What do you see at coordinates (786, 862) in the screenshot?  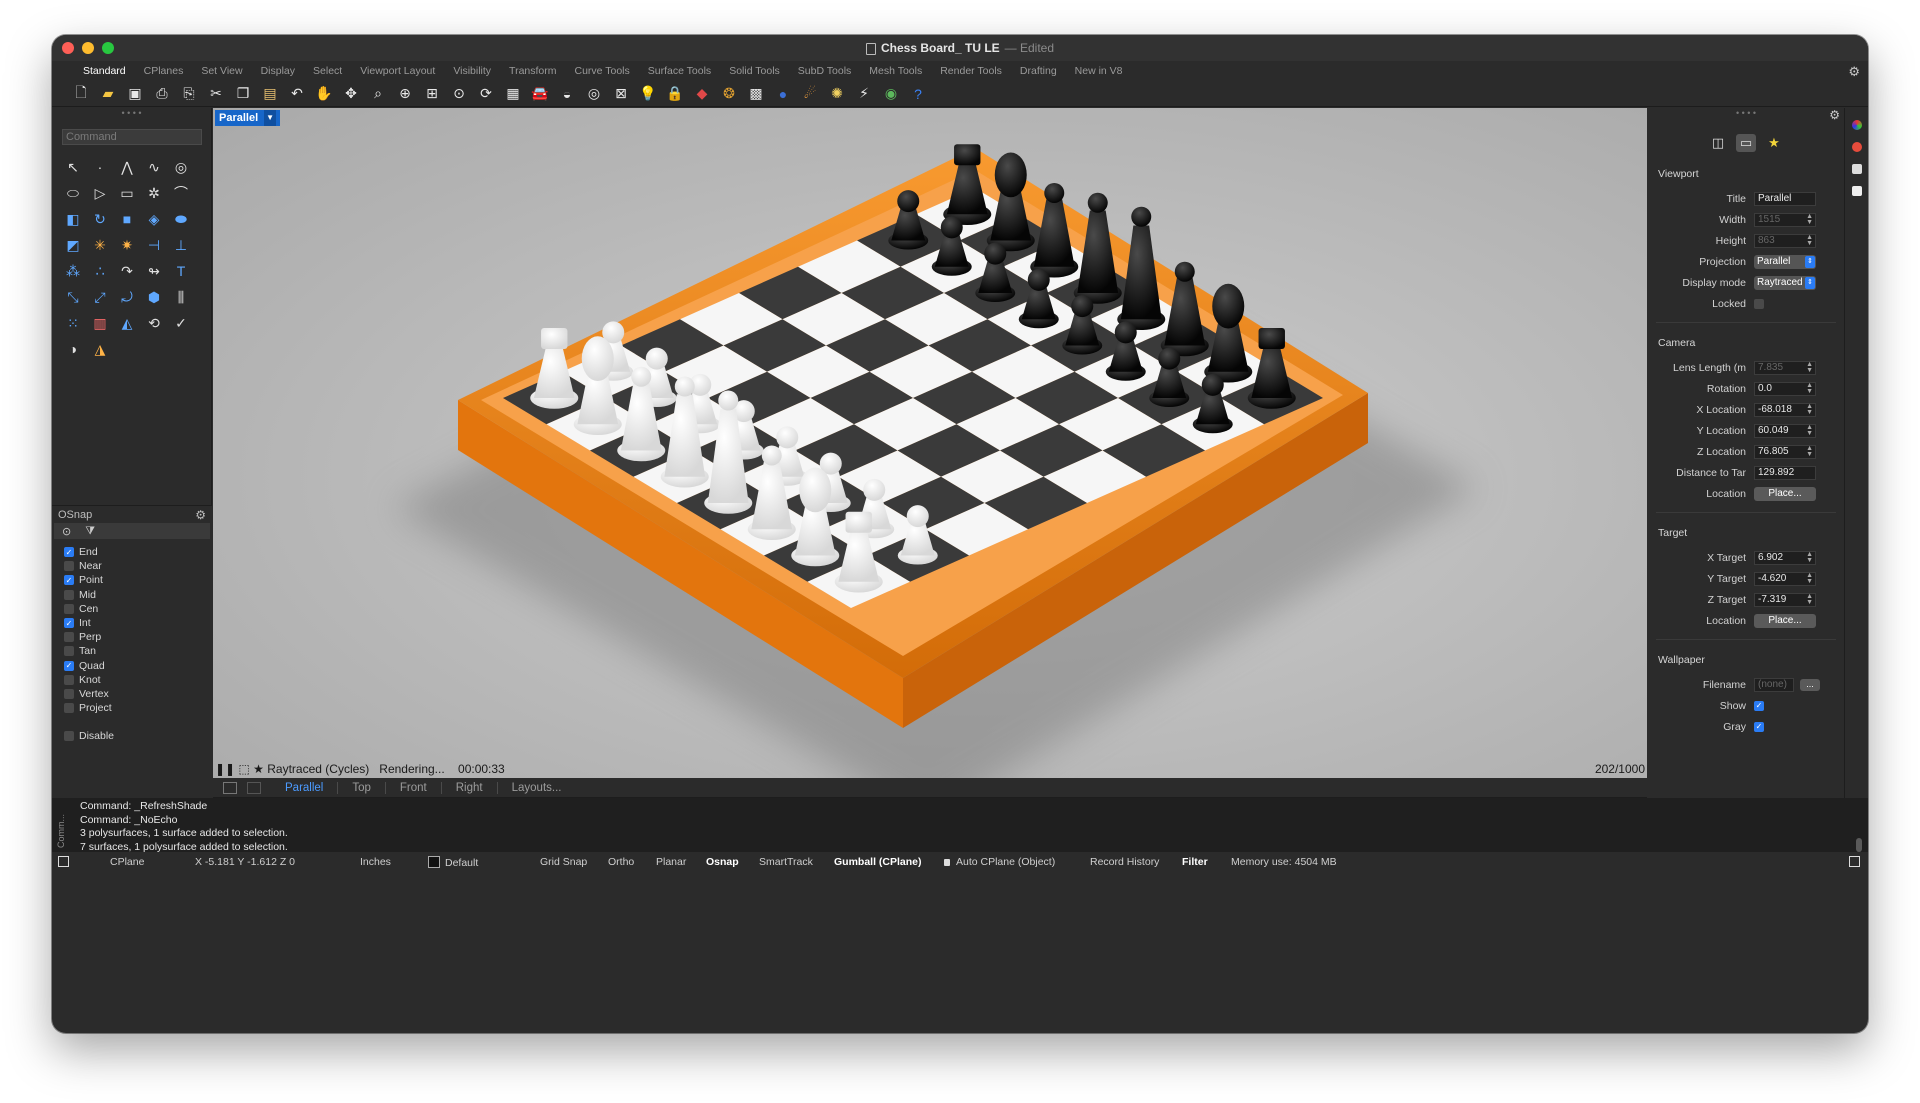 I see `smarttrack-toggle: SmartTrack` at bounding box center [786, 862].